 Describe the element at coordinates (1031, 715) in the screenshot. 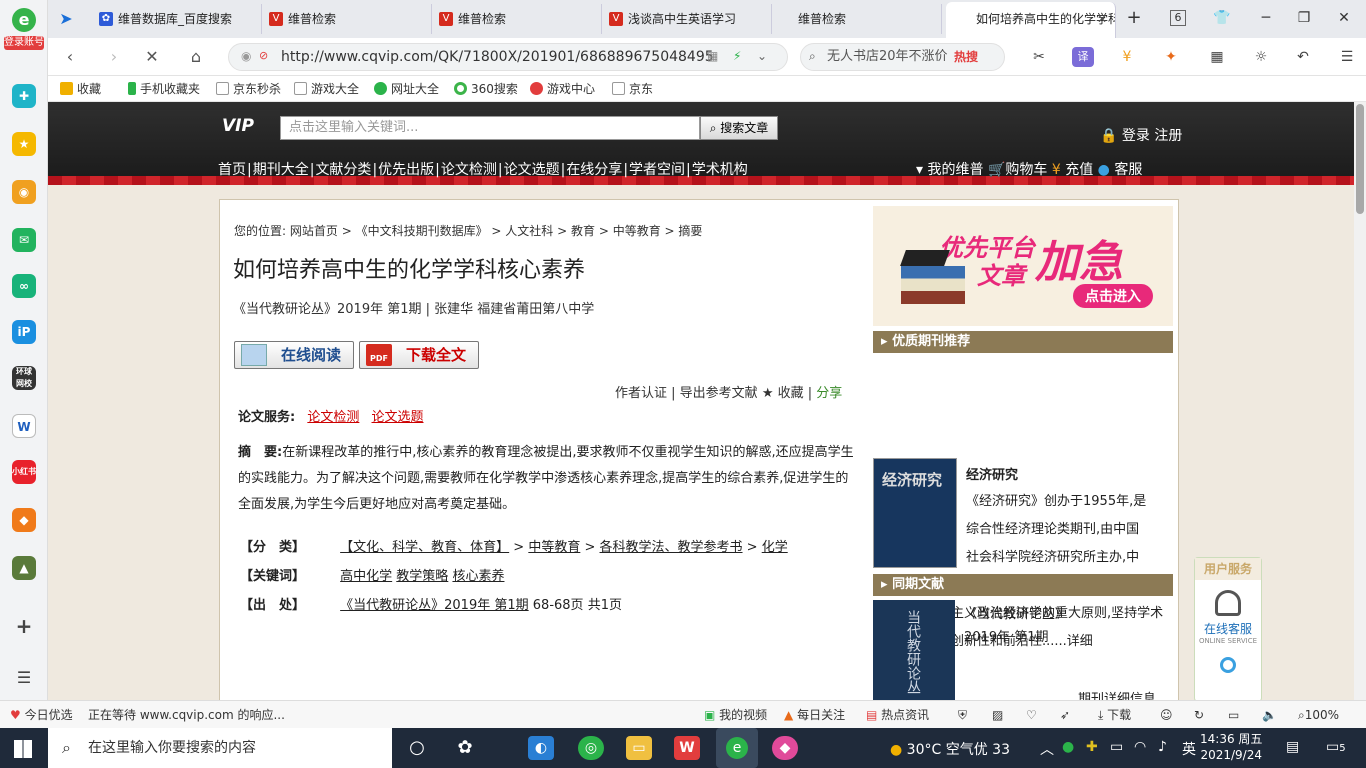

I see `health-icon: ♡` at that location.